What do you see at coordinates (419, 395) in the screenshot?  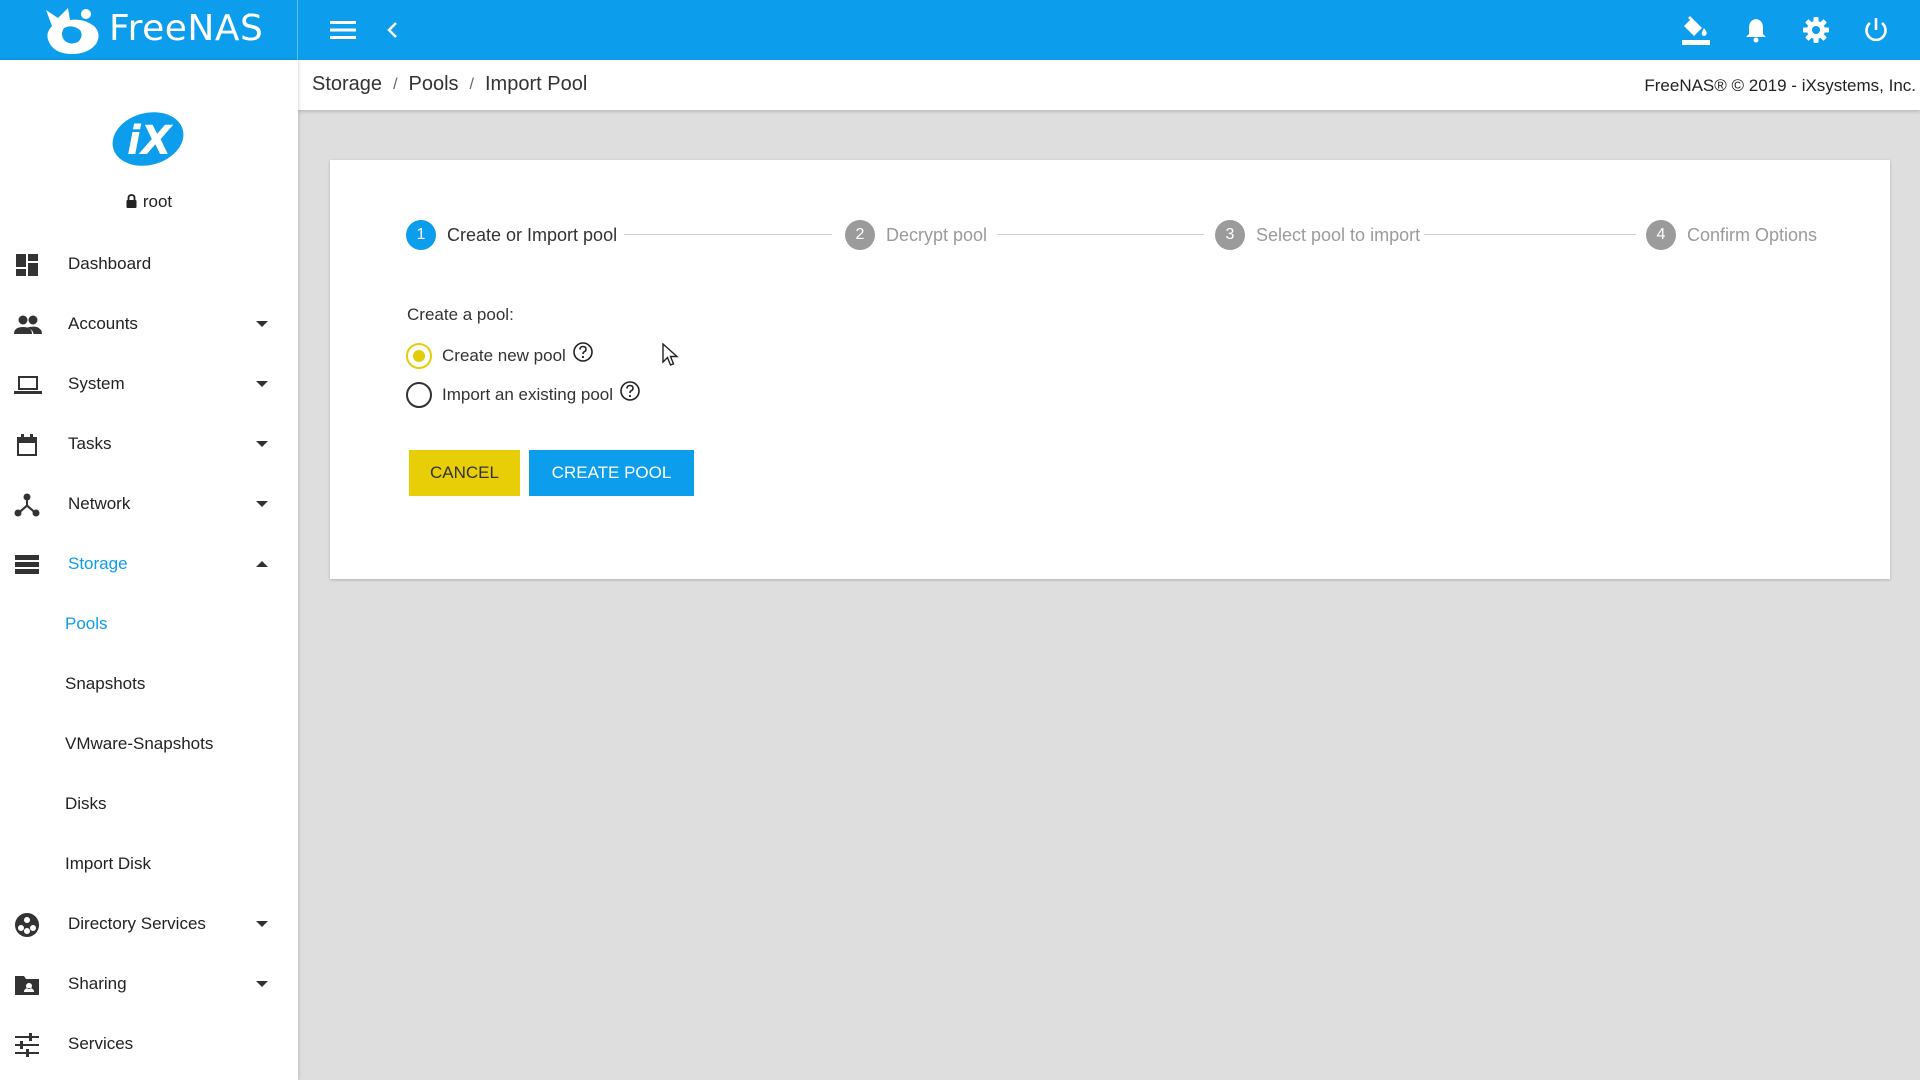 I see `radio-import-existing-pool` at bounding box center [419, 395].